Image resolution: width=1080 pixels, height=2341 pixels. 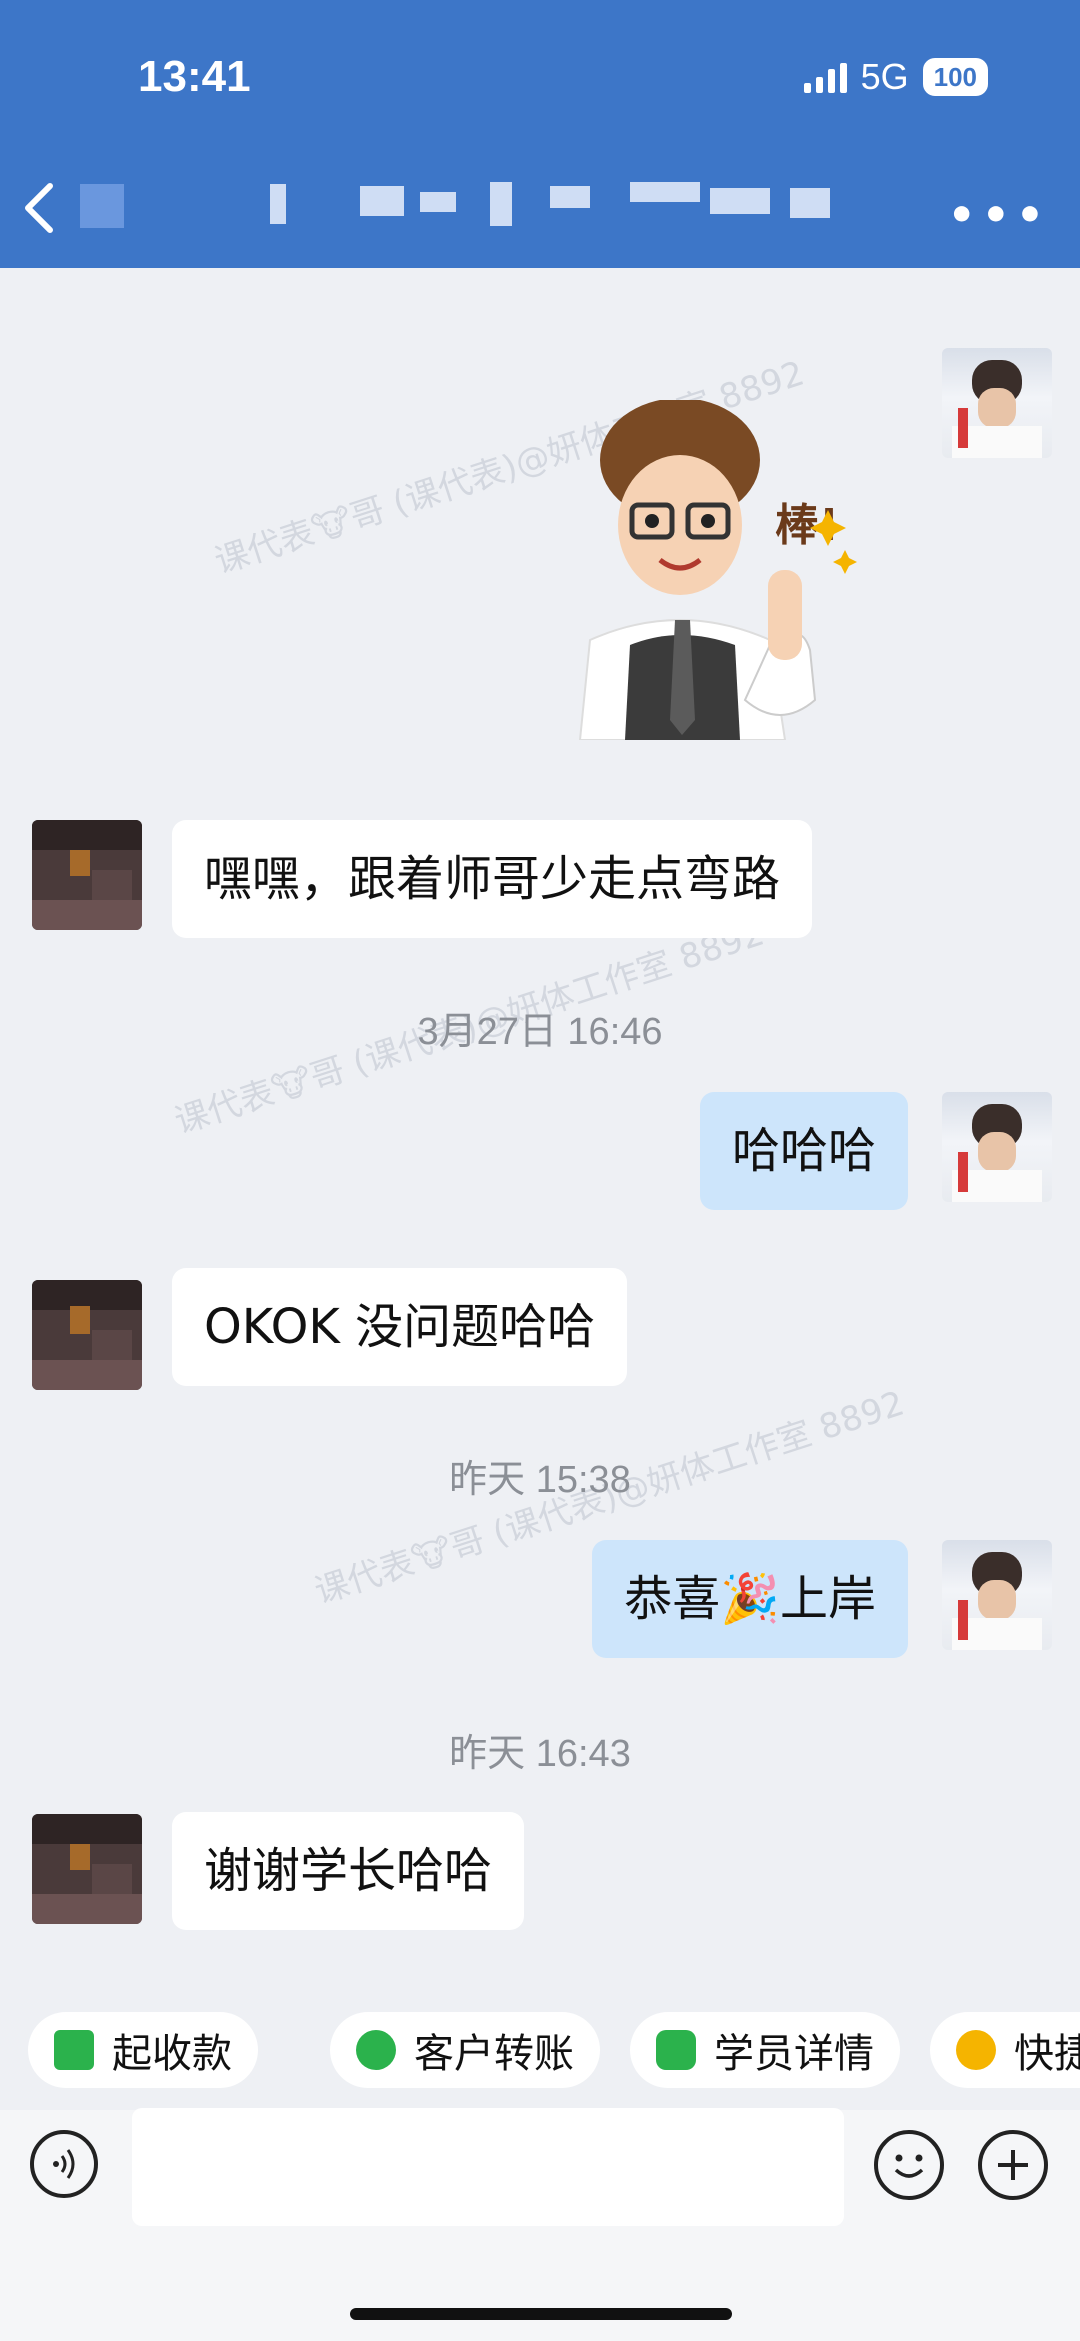 I want to click on plus-icon, so click(x=1013, y=2165).